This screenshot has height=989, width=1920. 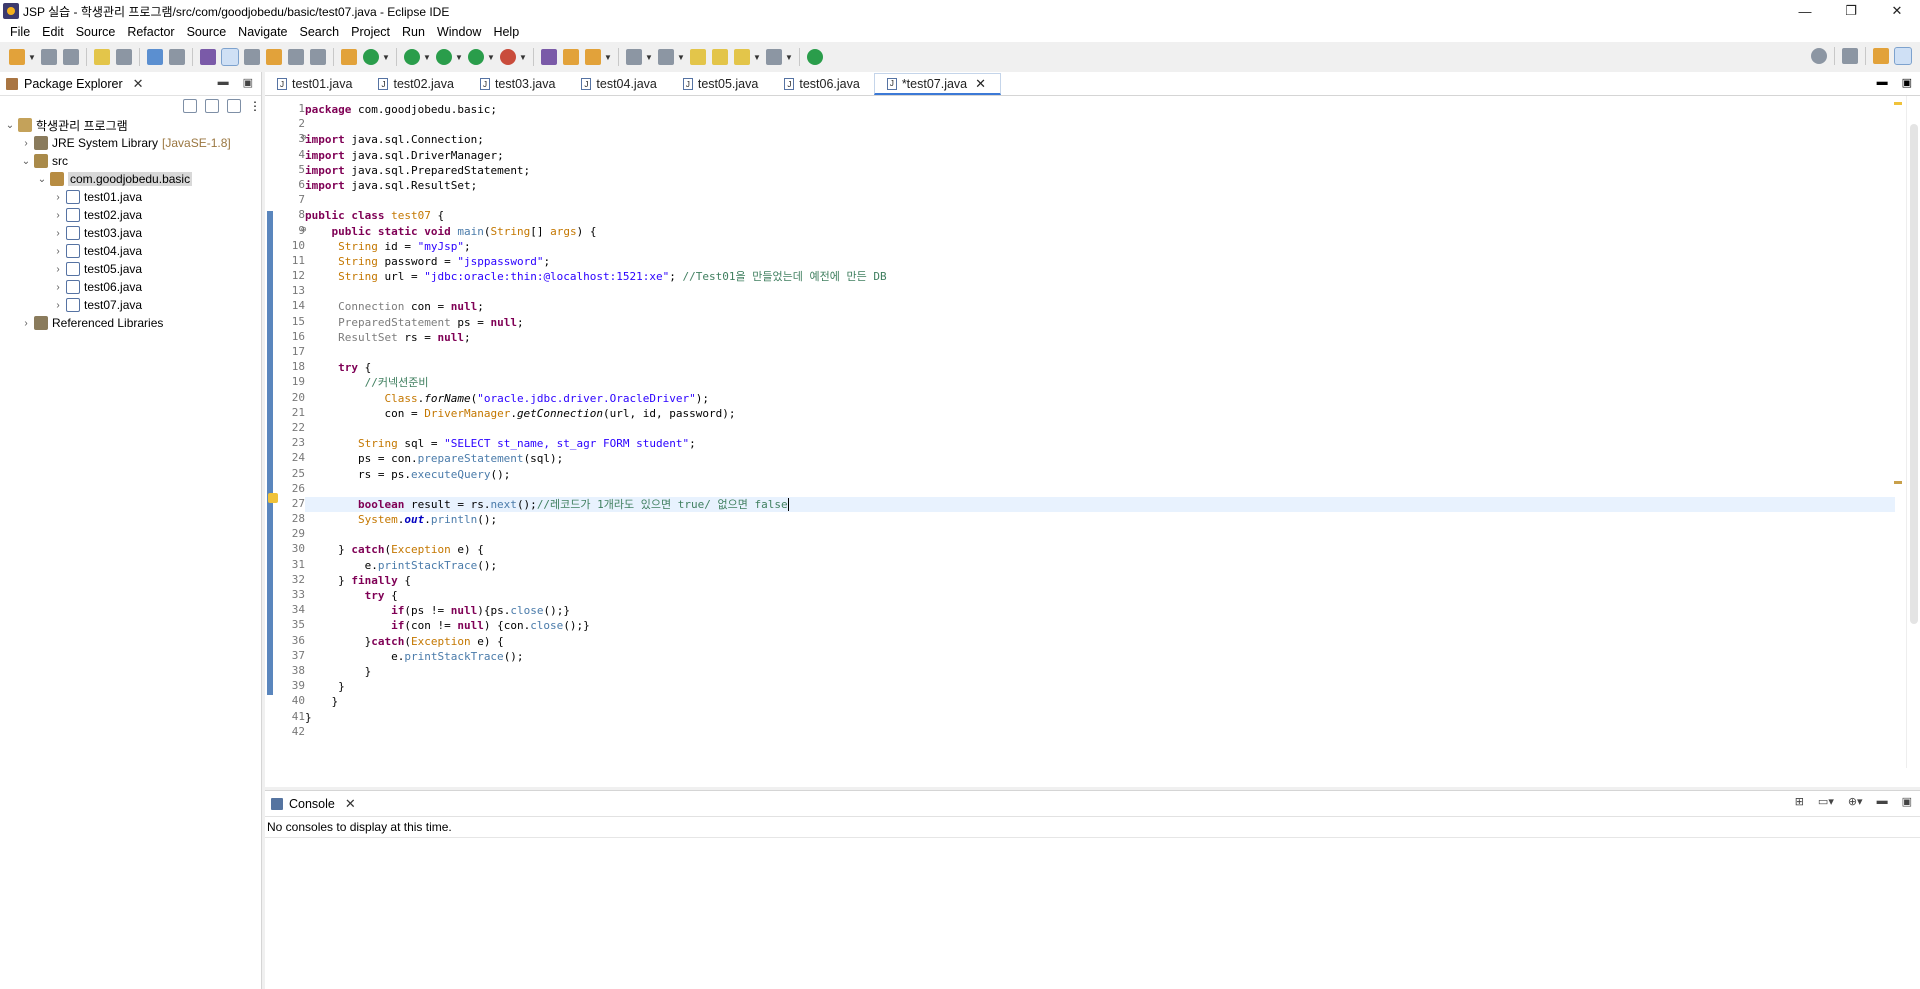 I want to click on tree-item-package: ⌄ com.goodjobedu.basic, so click(x=130, y=179).